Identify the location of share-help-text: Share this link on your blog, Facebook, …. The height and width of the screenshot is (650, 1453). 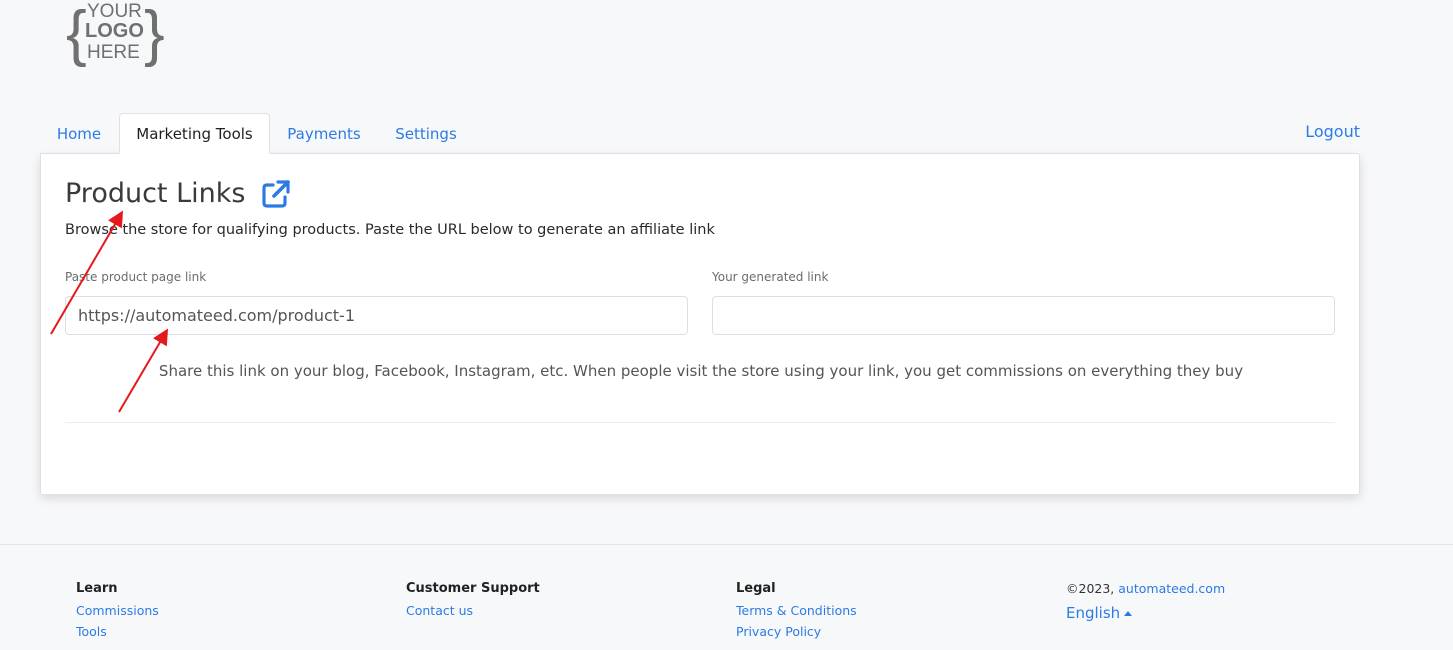
(701, 371).